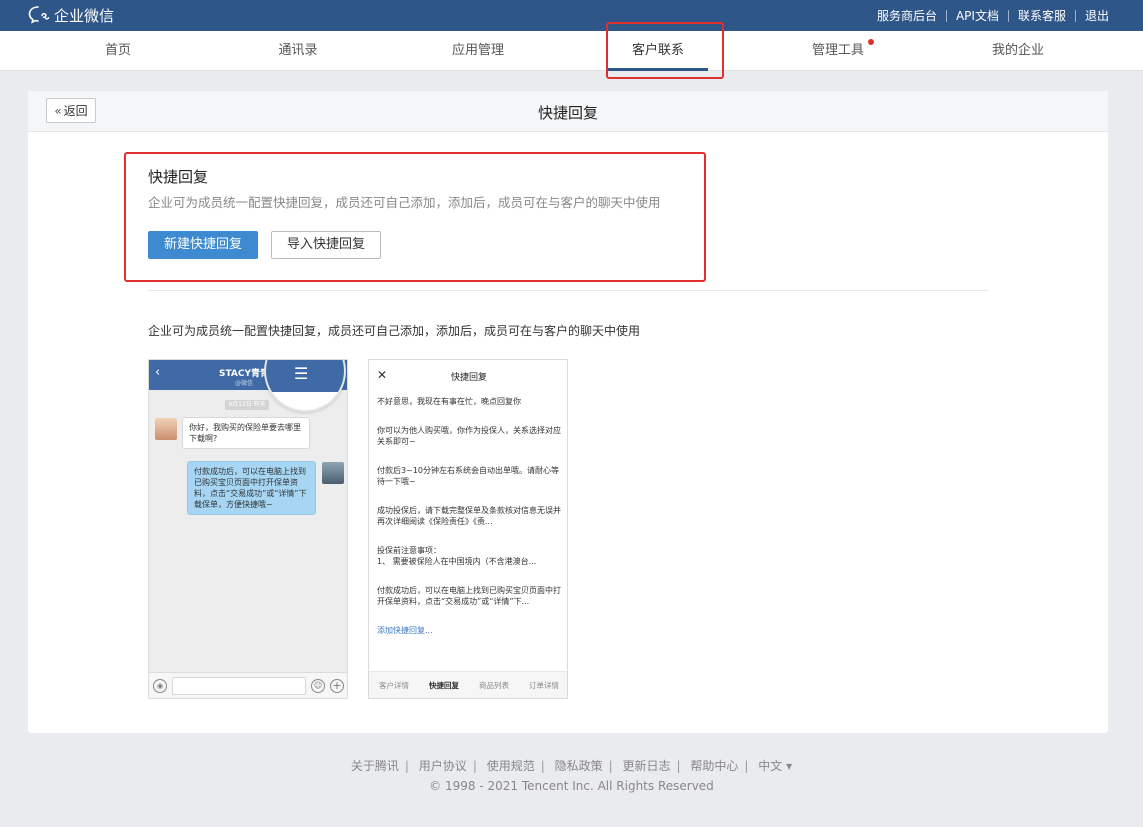  I want to click on logo: 企业微信, so click(71, 15).